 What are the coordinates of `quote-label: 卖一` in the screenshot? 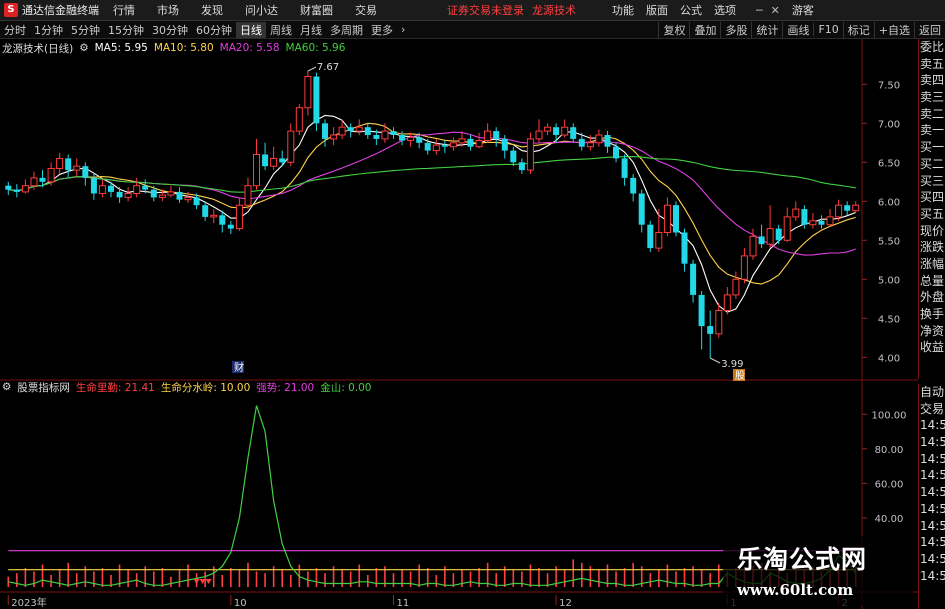 It's located at (932, 130).